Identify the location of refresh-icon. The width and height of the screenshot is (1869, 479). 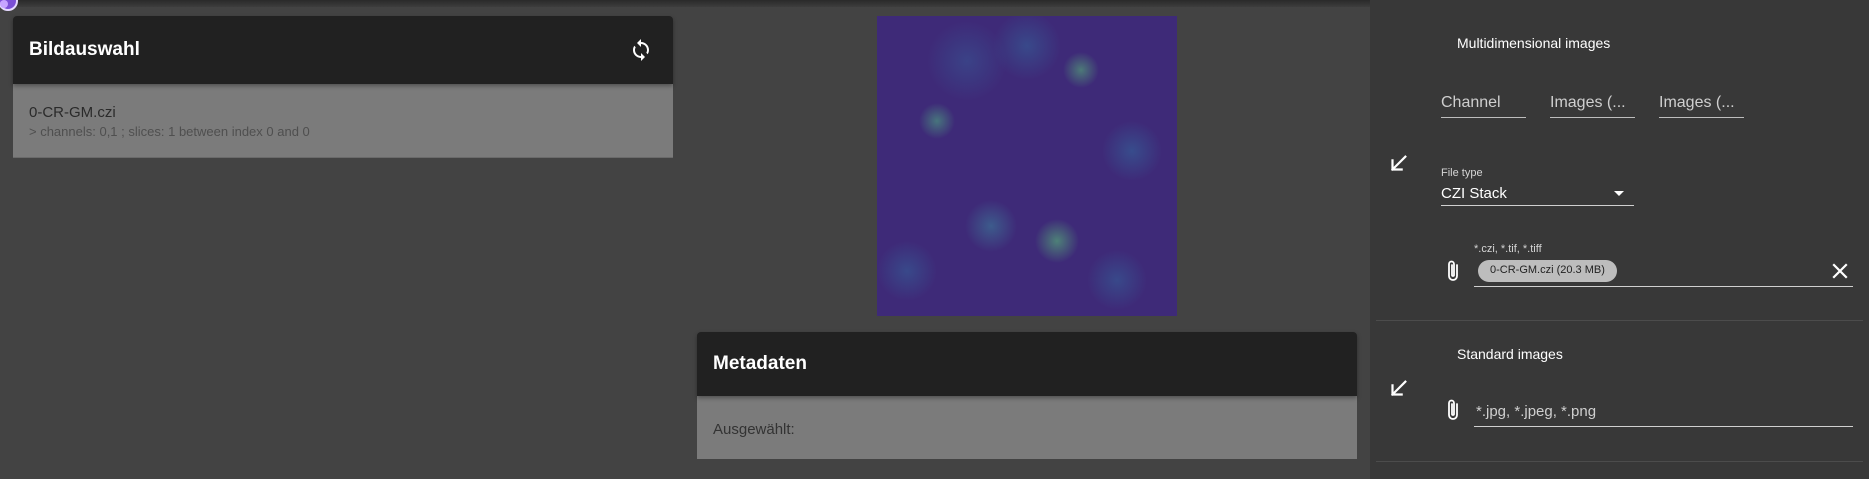
(641, 50).